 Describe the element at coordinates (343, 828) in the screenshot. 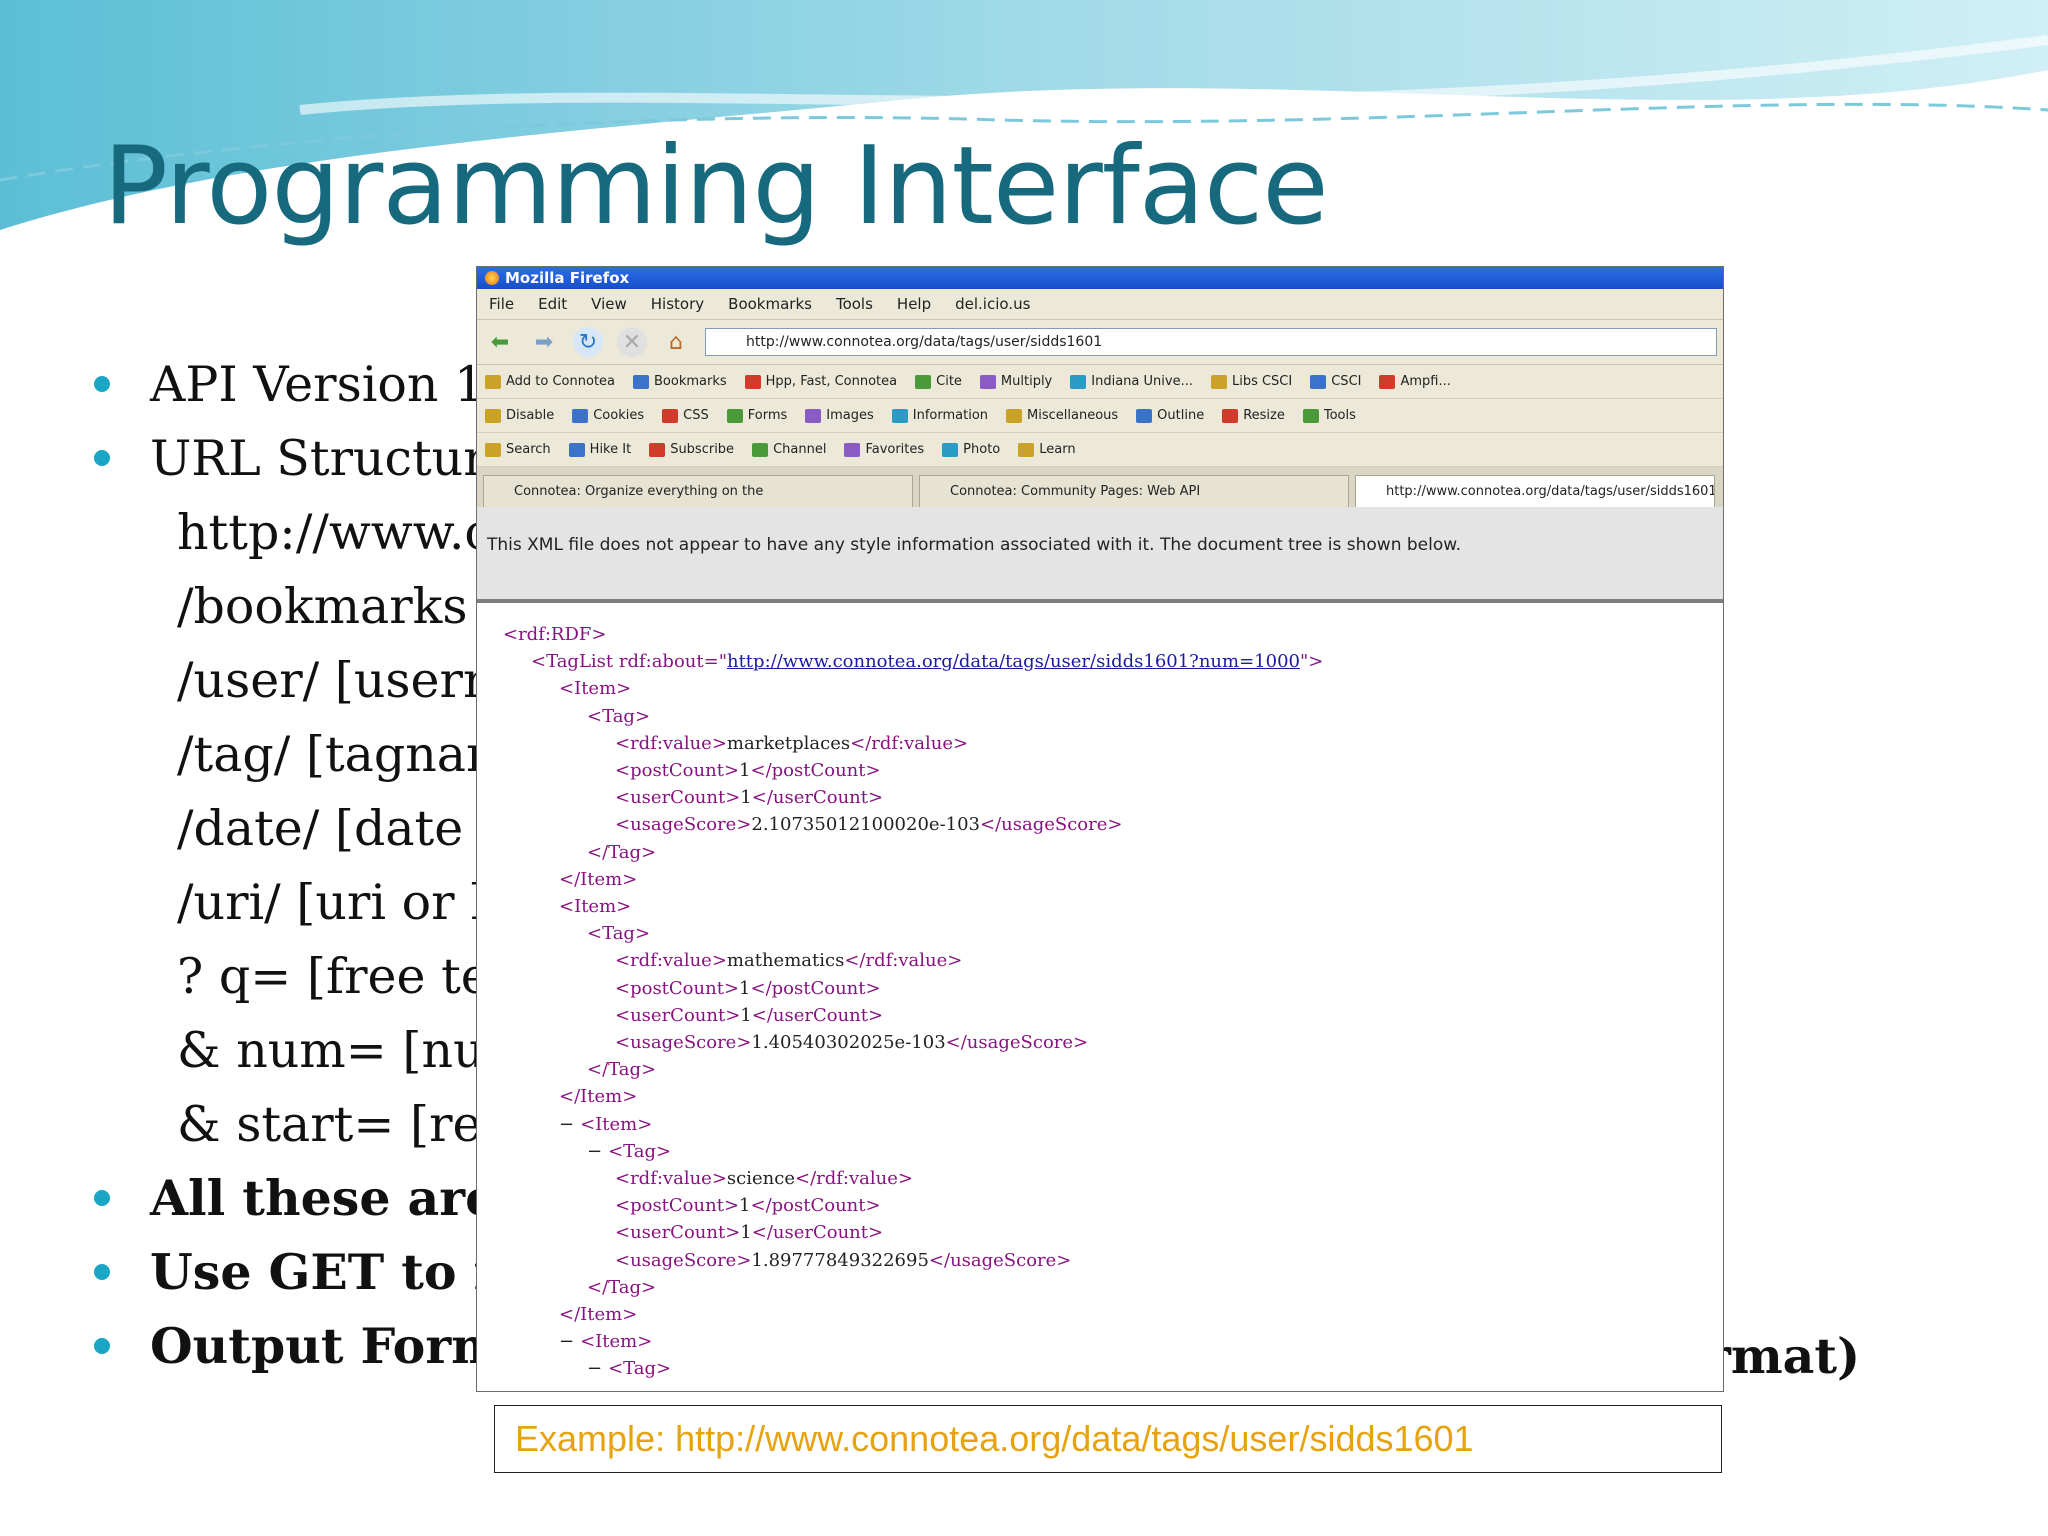

I see `sub-line-text: /date/ [date o` at that location.